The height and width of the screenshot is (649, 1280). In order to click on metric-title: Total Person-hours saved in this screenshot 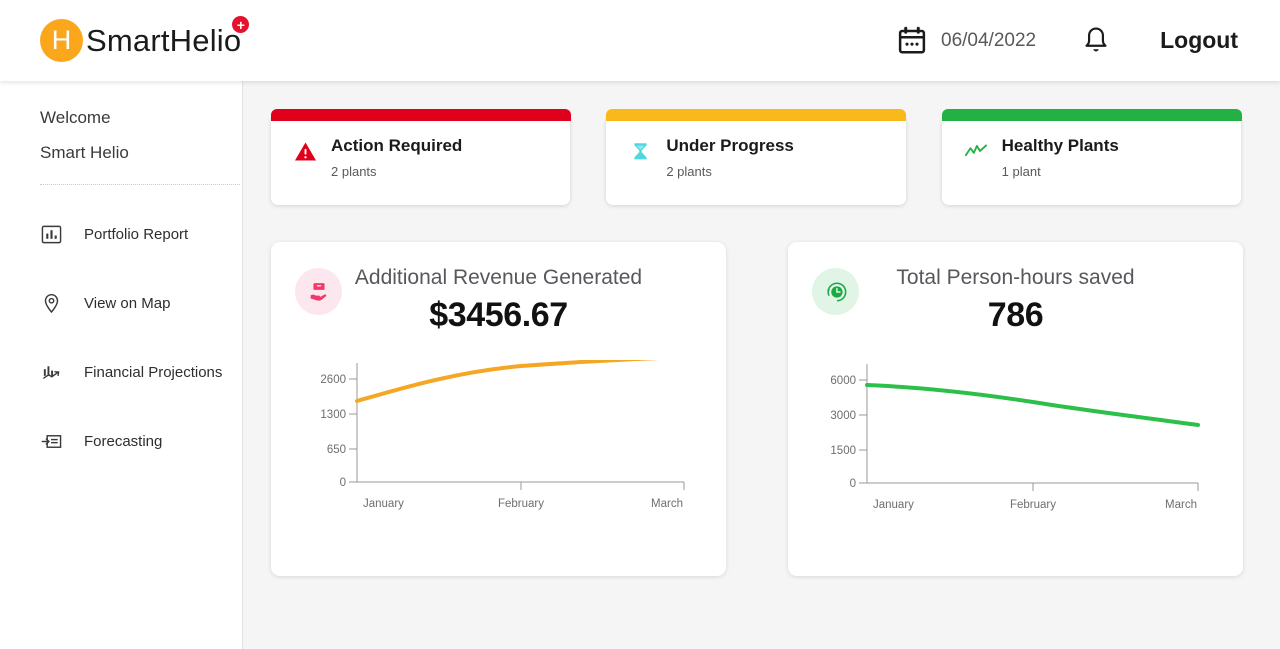, I will do `click(1015, 277)`.